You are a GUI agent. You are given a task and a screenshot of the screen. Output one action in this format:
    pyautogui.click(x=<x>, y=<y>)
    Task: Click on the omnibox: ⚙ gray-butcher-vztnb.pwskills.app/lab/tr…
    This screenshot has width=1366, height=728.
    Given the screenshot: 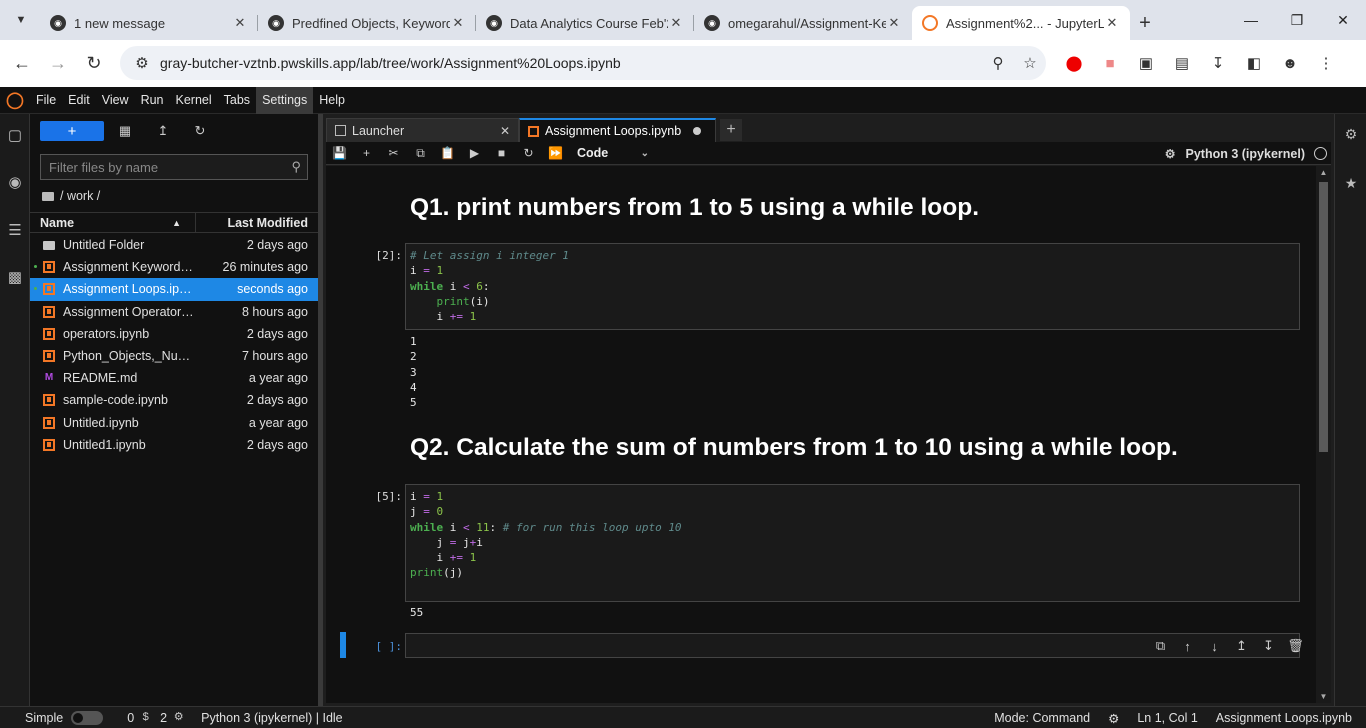 What is the action you would take?
    pyautogui.click(x=583, y=63)
    